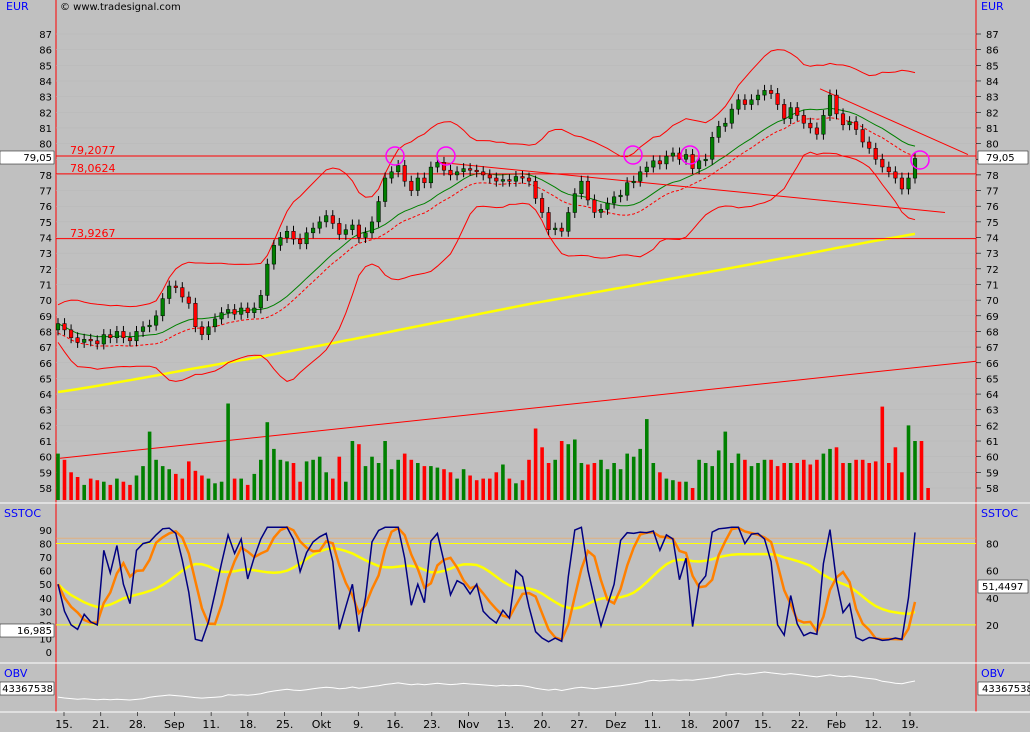 The height and width of the screenshot is (732, 1030). I want to click on price-tick-left: 74, so click(45, 239).